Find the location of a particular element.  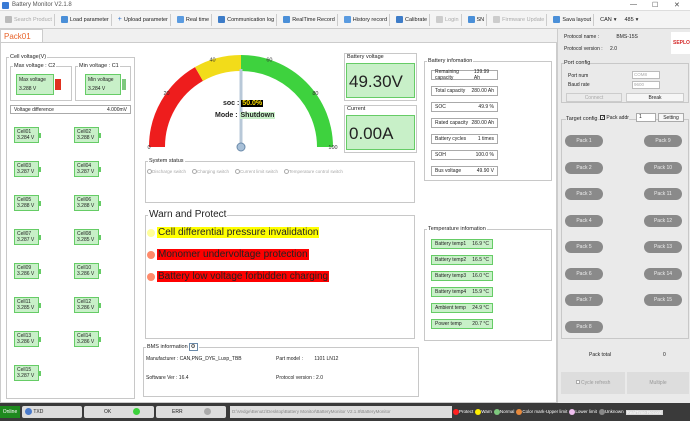

battery_info-row: Battery cycles 1 times is located at coordinates (464, 139).